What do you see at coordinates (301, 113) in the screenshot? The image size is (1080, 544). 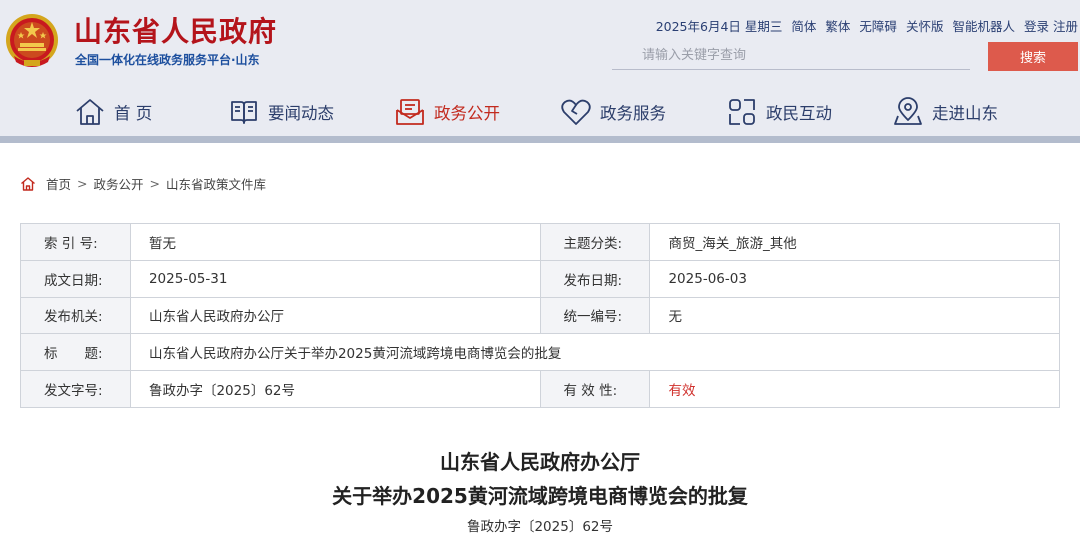 I see `nav-item-label: 要闻动态` at bounding box center [301, 113].